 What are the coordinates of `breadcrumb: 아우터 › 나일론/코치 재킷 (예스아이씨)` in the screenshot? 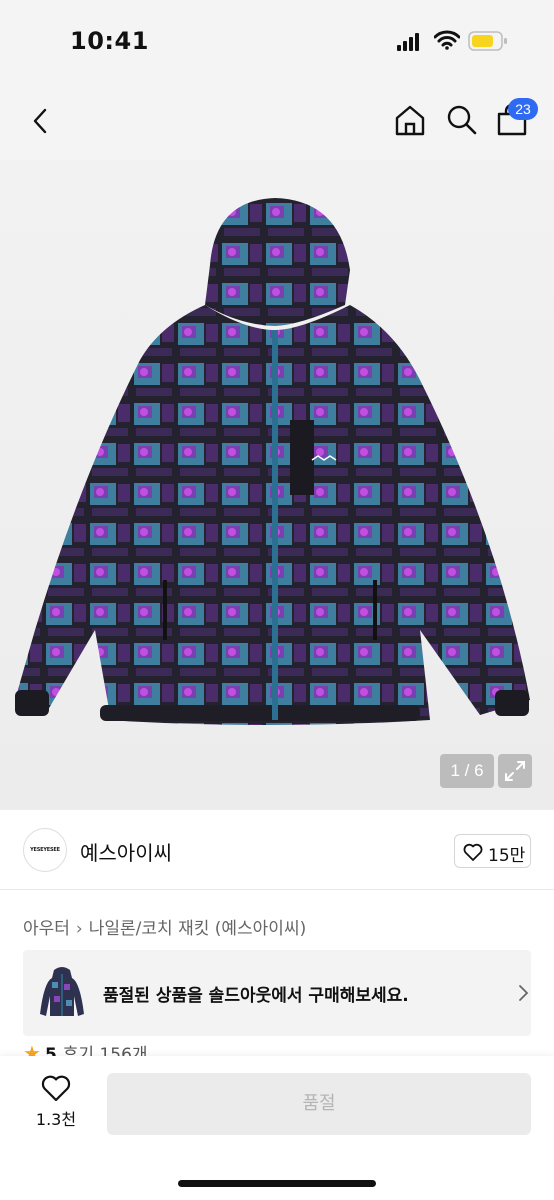 It's located at (164, 926).